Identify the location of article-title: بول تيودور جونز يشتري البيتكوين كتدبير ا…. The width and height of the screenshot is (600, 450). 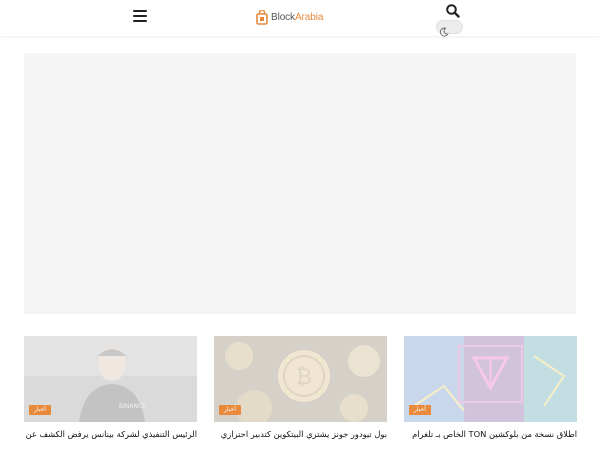
(300, 434).